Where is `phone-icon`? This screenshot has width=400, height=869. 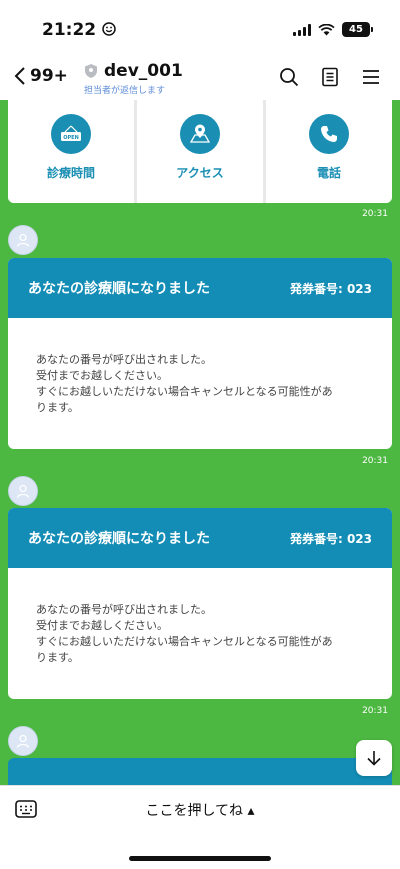 phone-icon is located at coordinates (329, 134).